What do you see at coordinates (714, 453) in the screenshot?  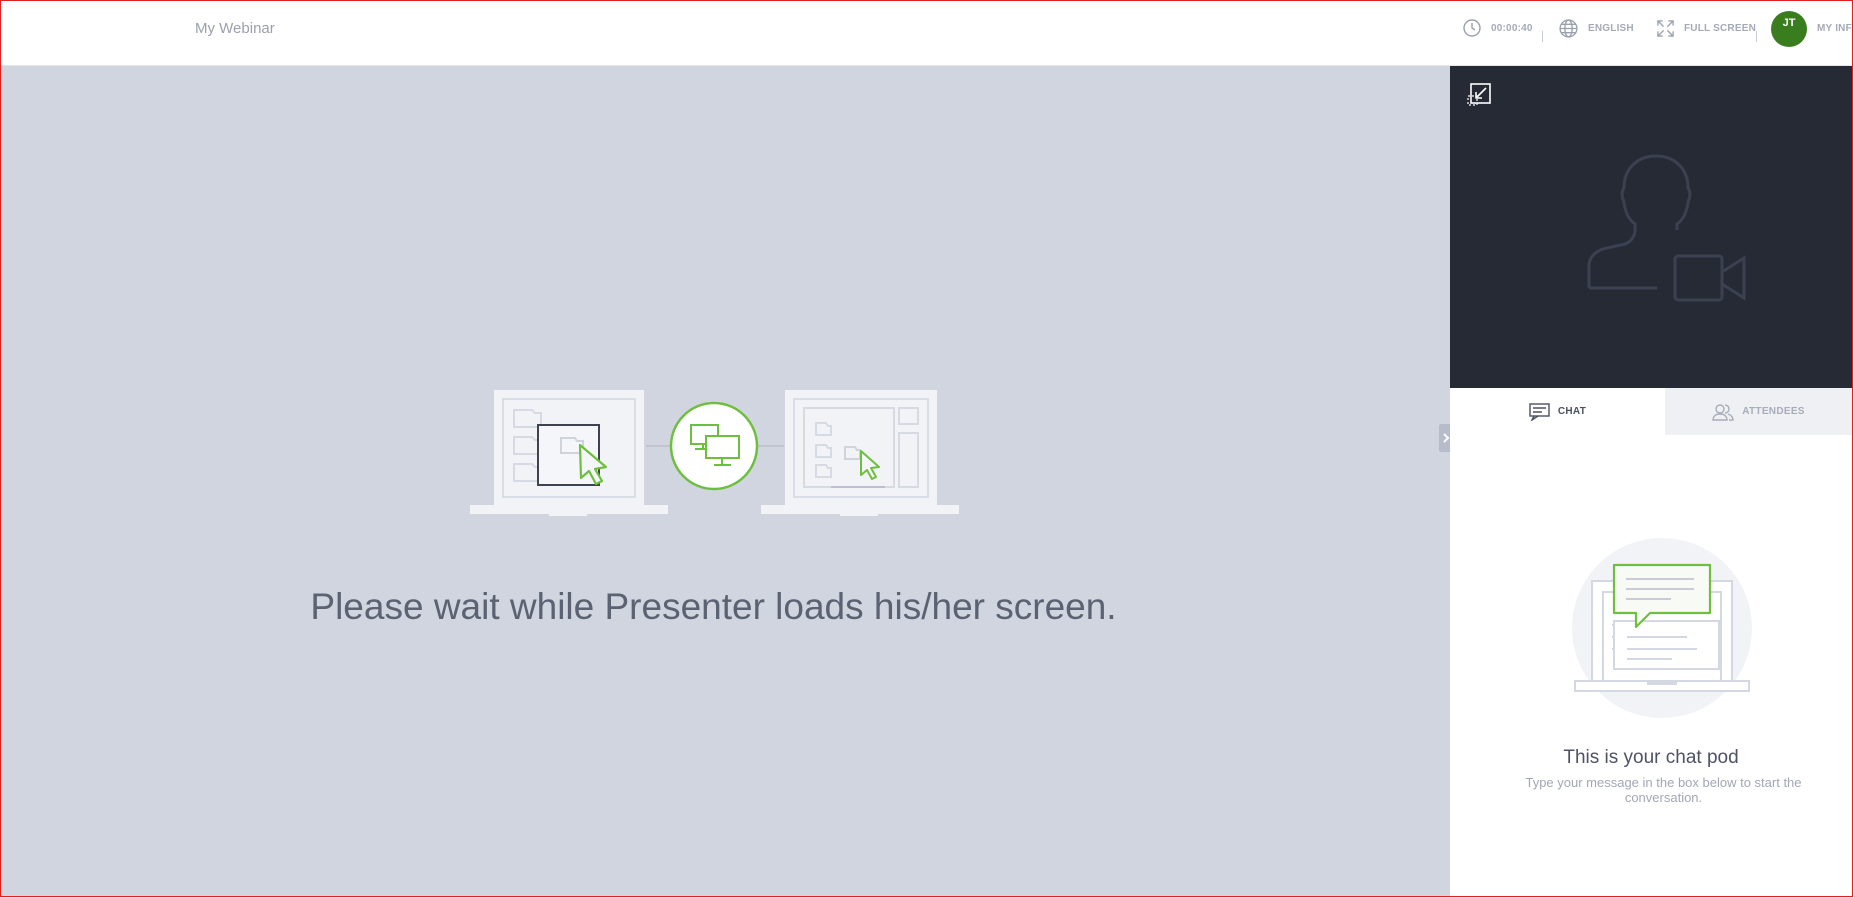 I see `screen-share-illustration` at bounding box center [714, 453].